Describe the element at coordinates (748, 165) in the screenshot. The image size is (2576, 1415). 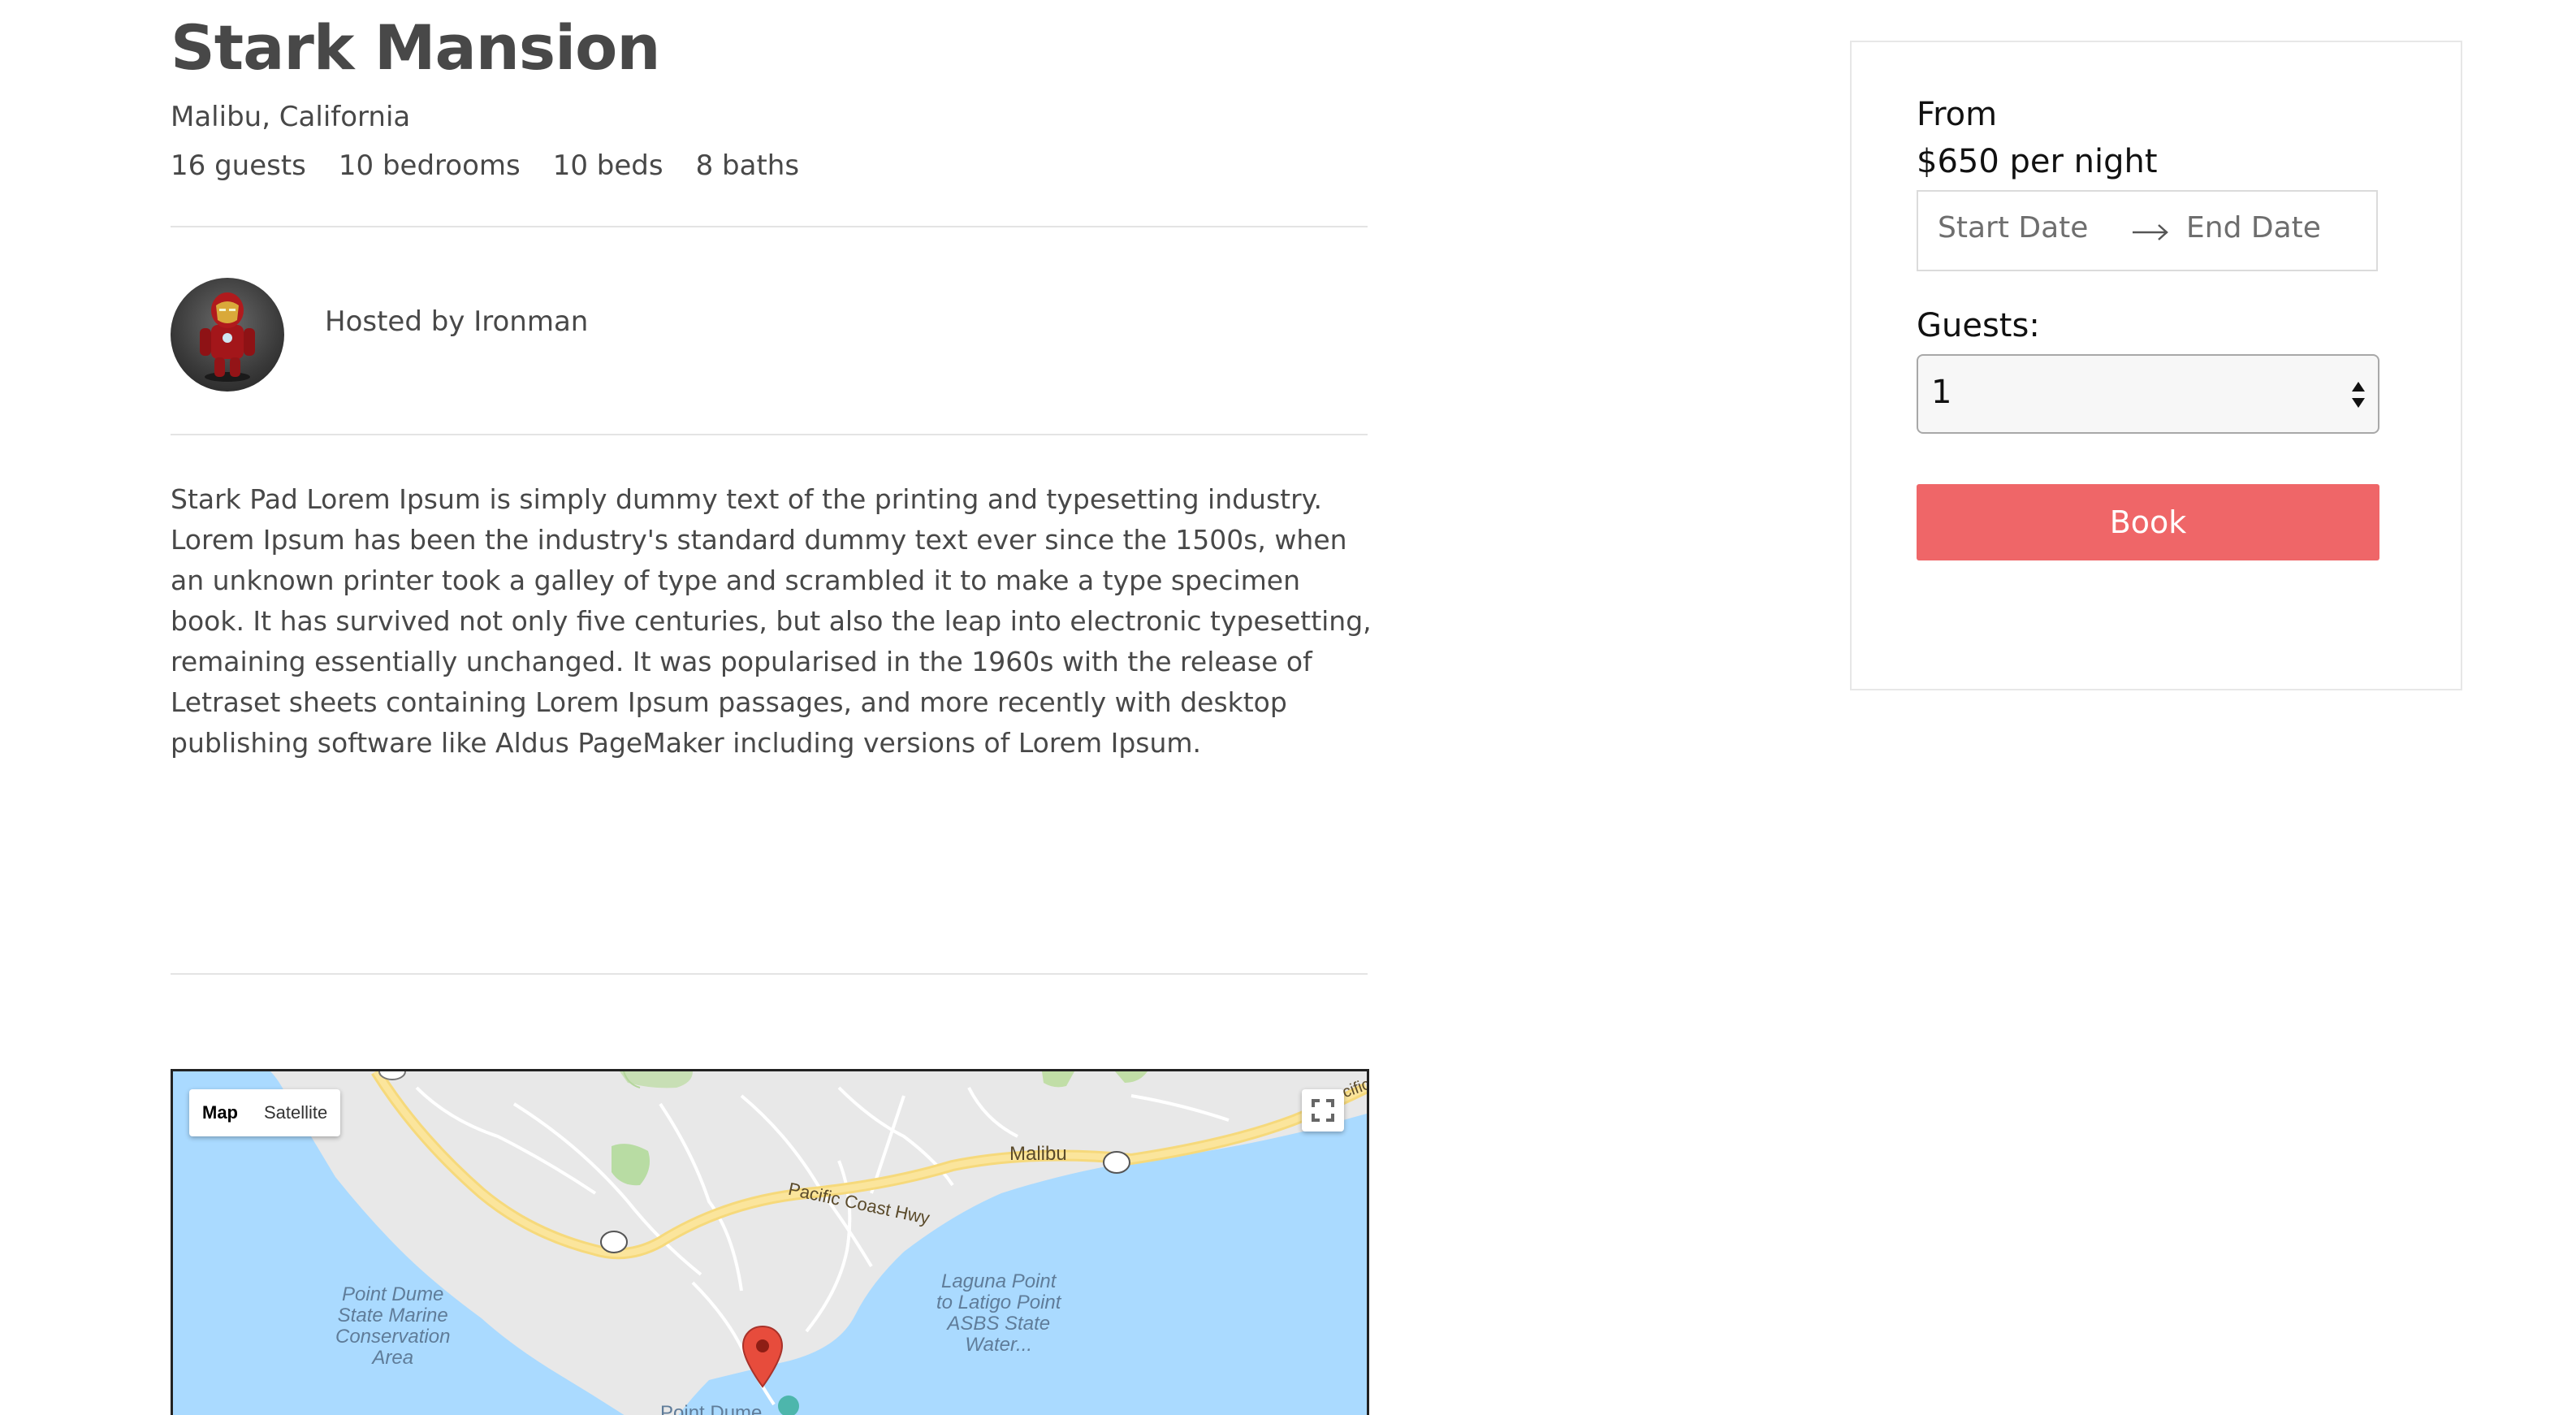
I see `baths-count: 8 baths` at that location.